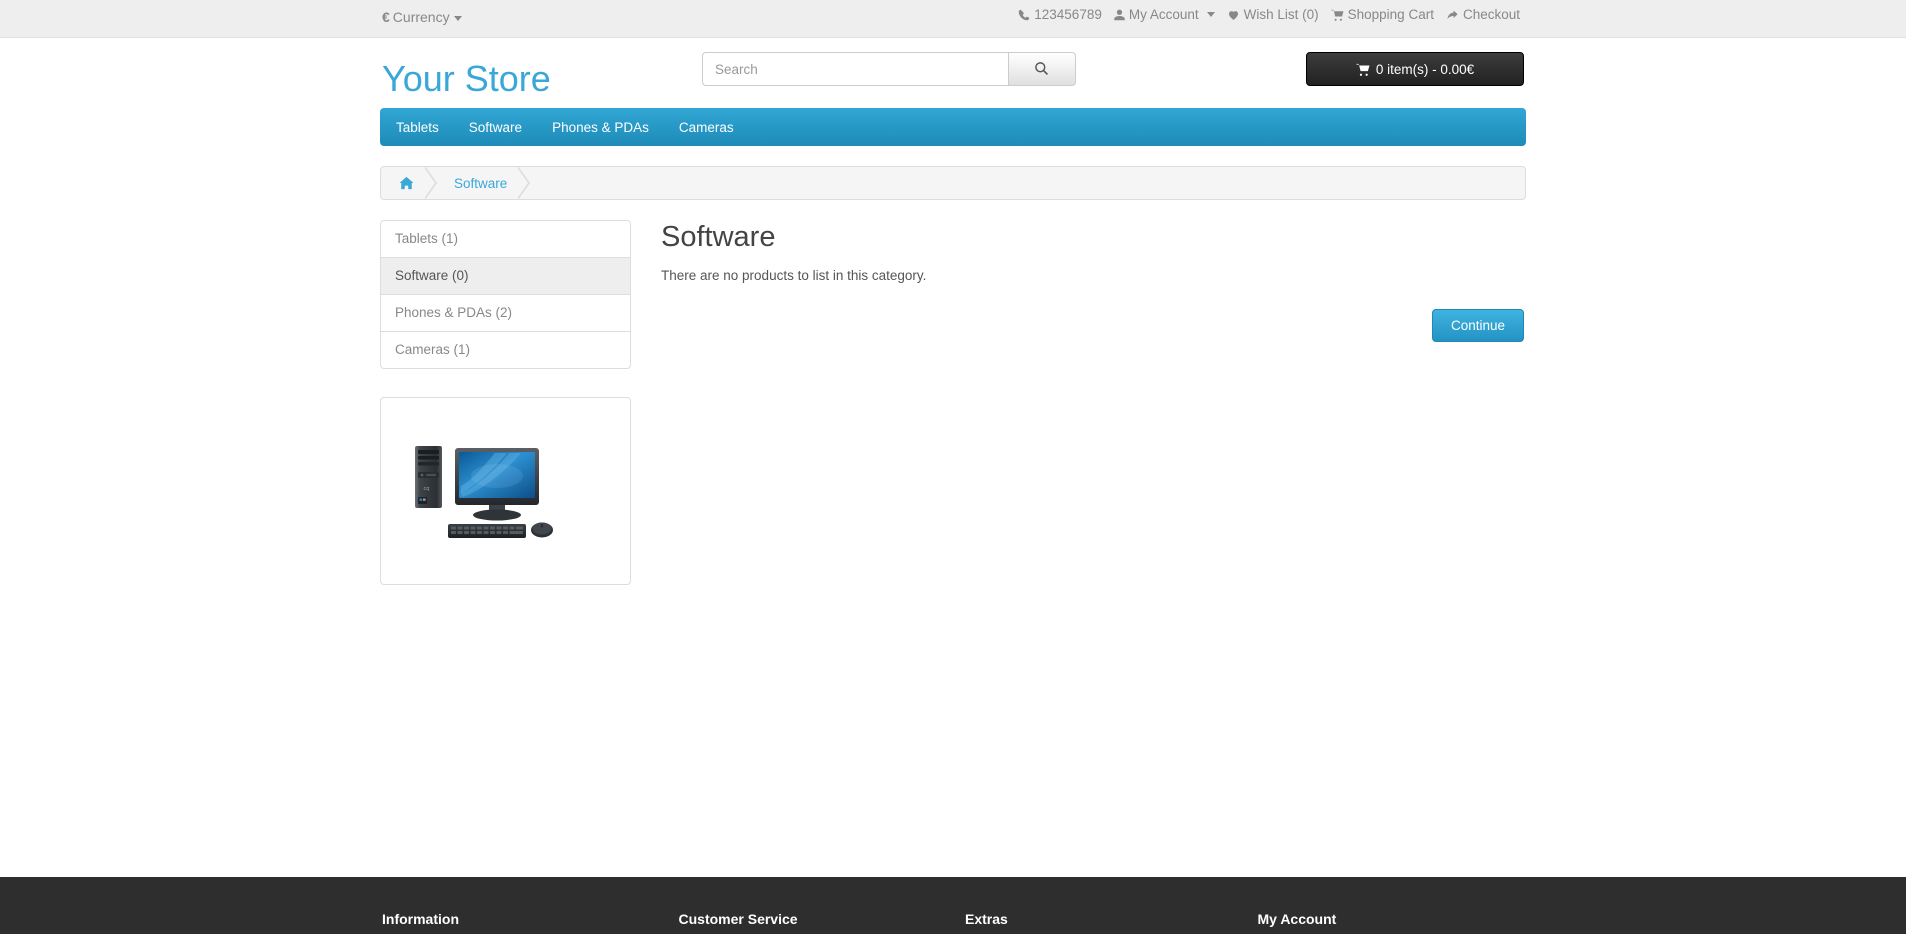  What do you see at coordinates (495, 127) in the screenshot?
I see `nav-item-software: Software` at bounding box center [495, 127].